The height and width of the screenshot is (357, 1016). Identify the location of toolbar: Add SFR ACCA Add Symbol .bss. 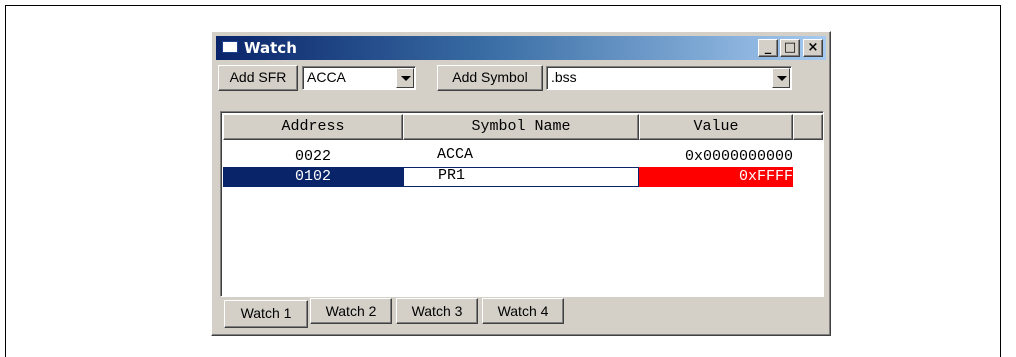
(521, 78).